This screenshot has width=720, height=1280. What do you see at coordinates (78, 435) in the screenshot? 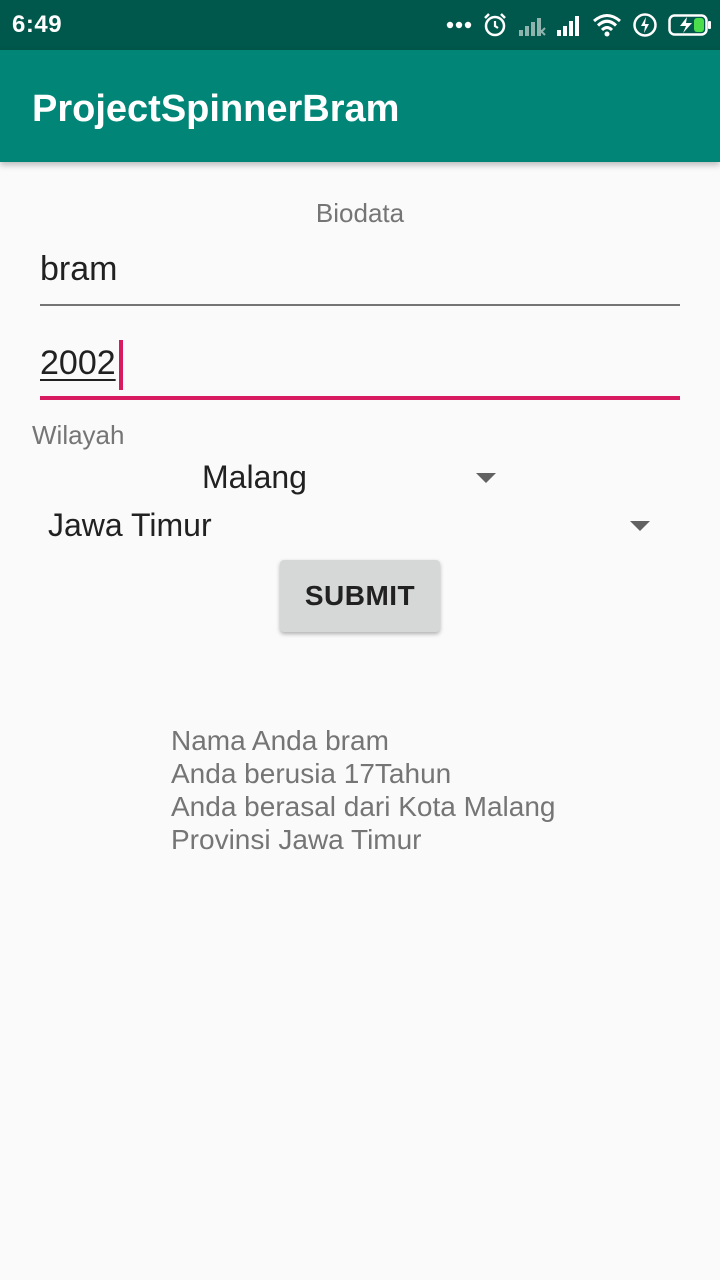
I see `region-label: Wilayah` at bounding box center [78, 435].